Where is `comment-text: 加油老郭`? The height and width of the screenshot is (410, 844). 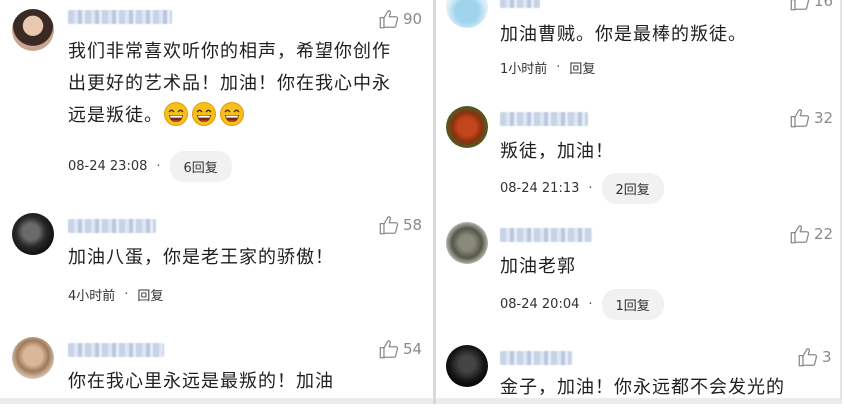 comment-text: 加油老郭 is located at coordinates (665, 267).